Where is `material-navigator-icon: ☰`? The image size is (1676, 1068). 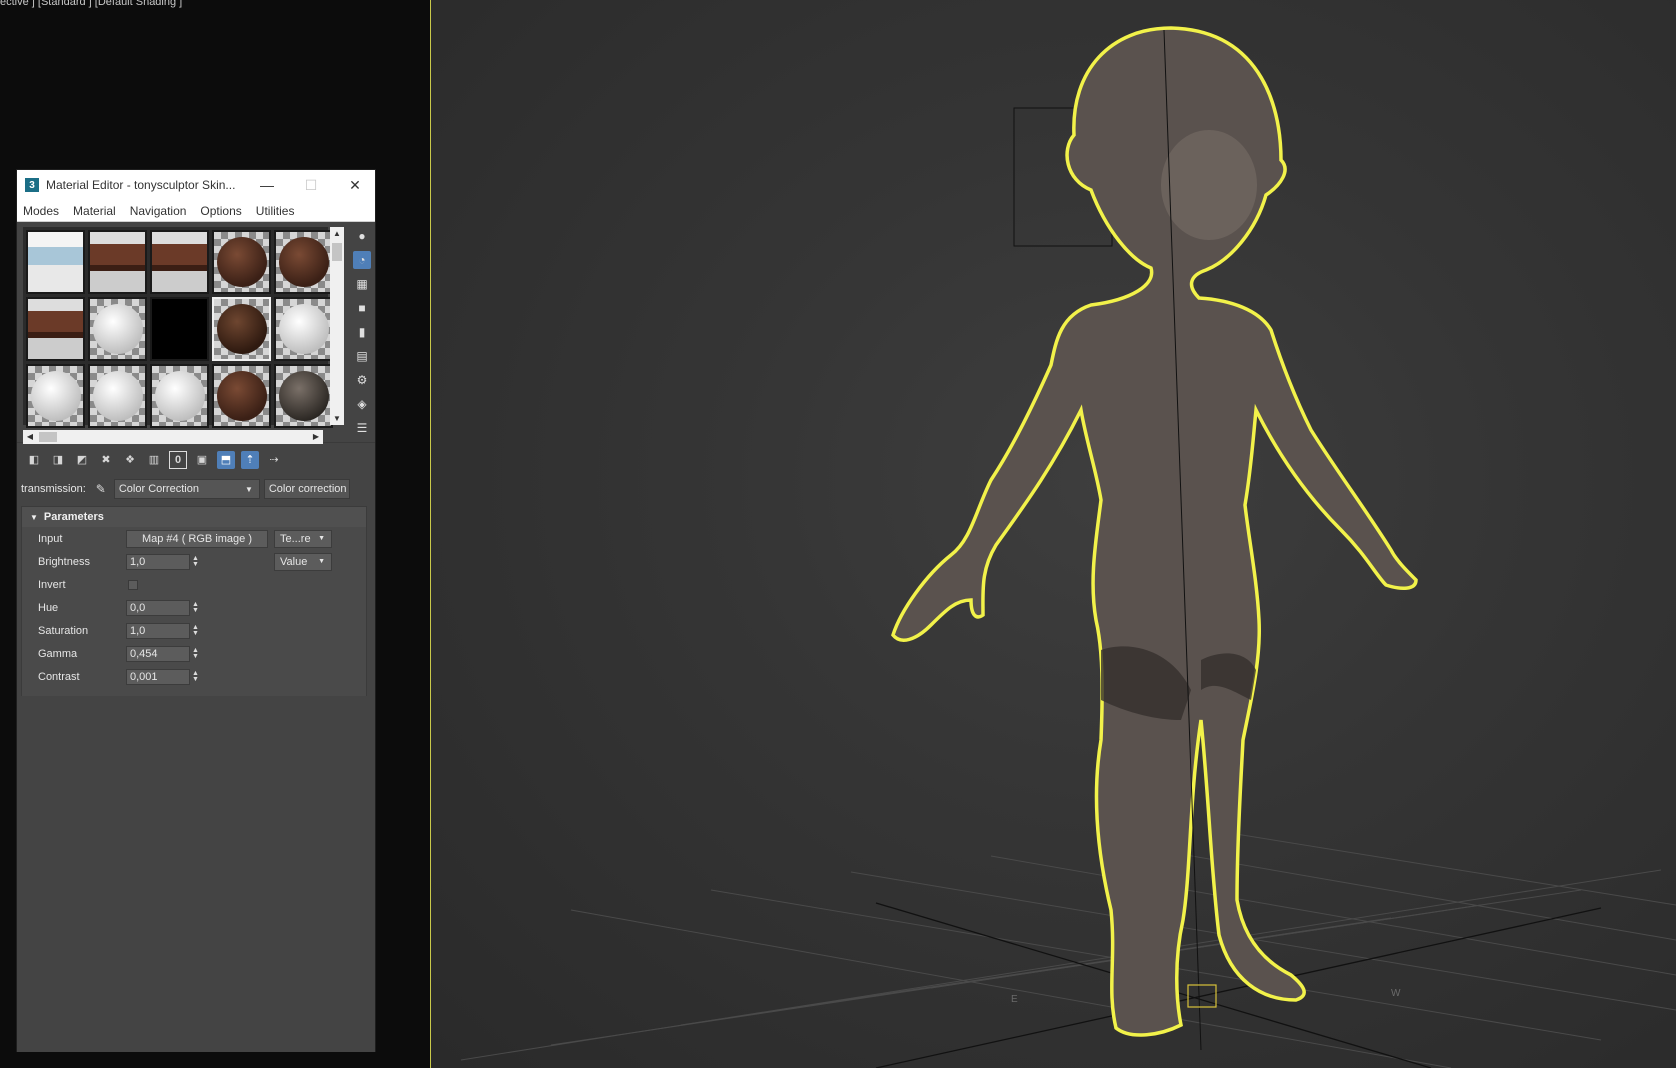
material-navigator-icon: ☰ is located at coordinates (362, 428).